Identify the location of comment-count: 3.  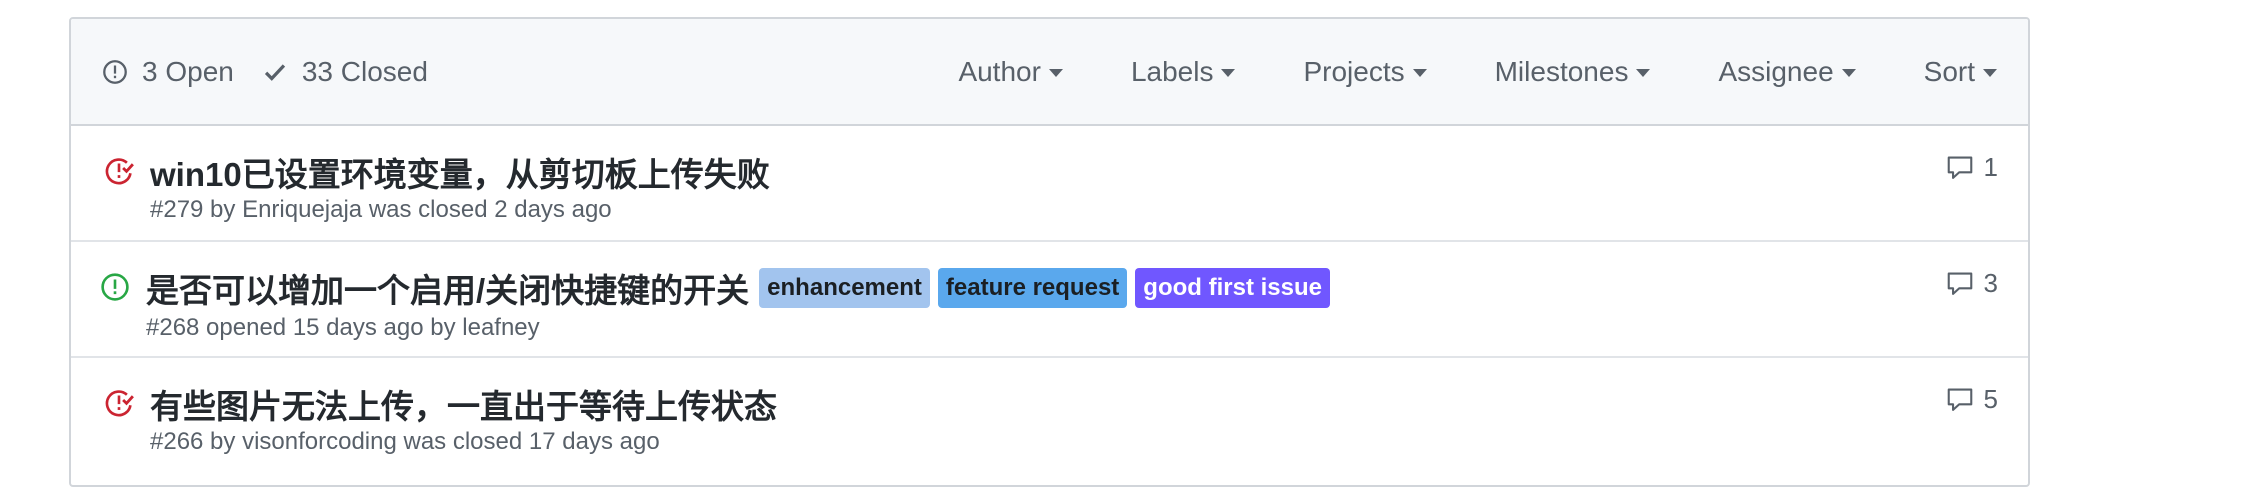
(1990, 283).